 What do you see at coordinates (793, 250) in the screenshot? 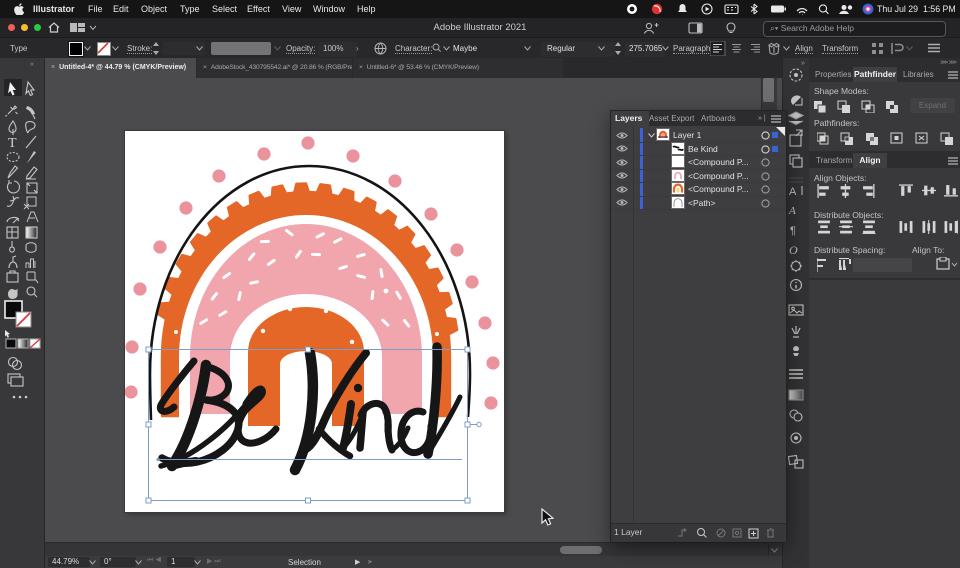
I see `svg-text: O` at bounding box center [793, 250].